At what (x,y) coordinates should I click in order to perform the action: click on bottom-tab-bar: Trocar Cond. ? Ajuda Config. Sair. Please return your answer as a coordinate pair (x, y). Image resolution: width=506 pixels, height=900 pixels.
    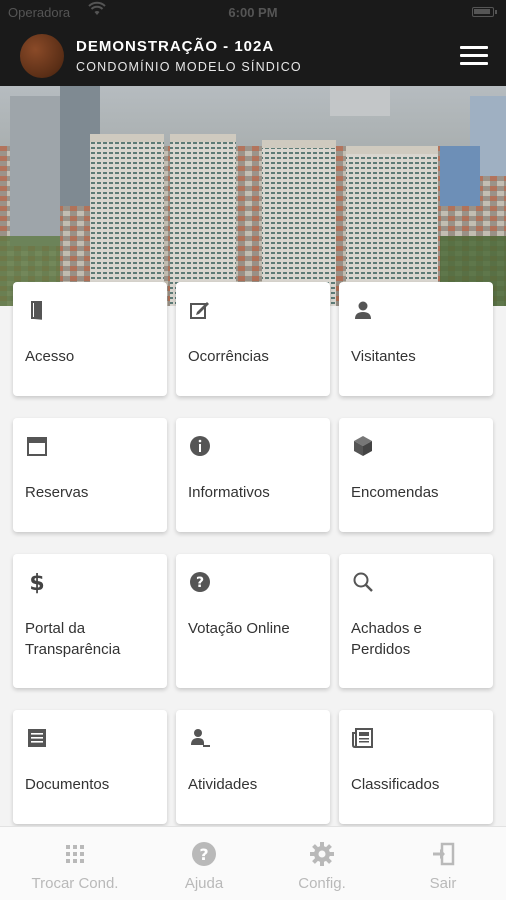
    Looking at the image, I should click on (253, 863).